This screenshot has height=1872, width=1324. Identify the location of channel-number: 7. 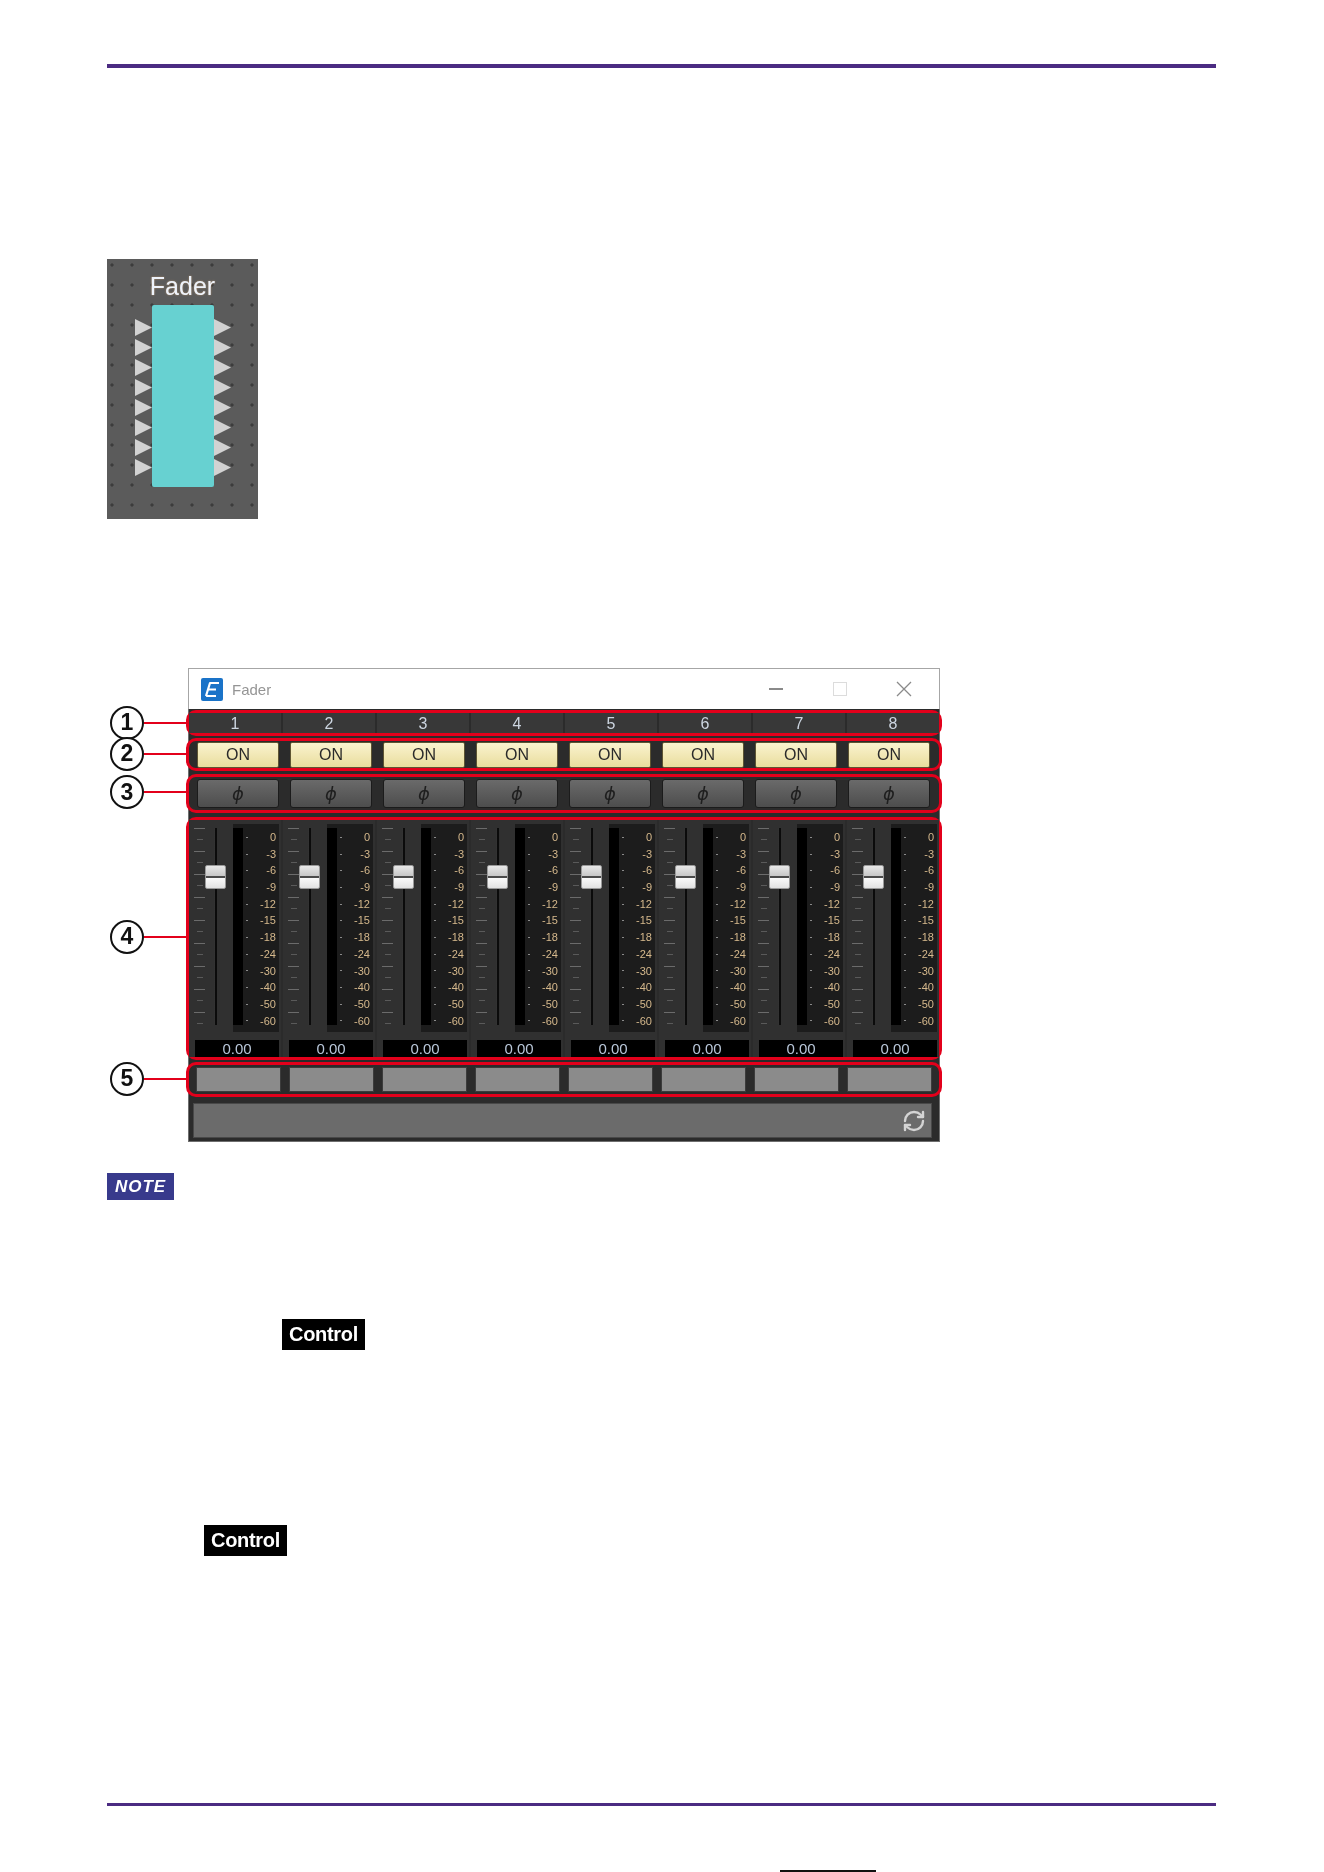
(799, 723).